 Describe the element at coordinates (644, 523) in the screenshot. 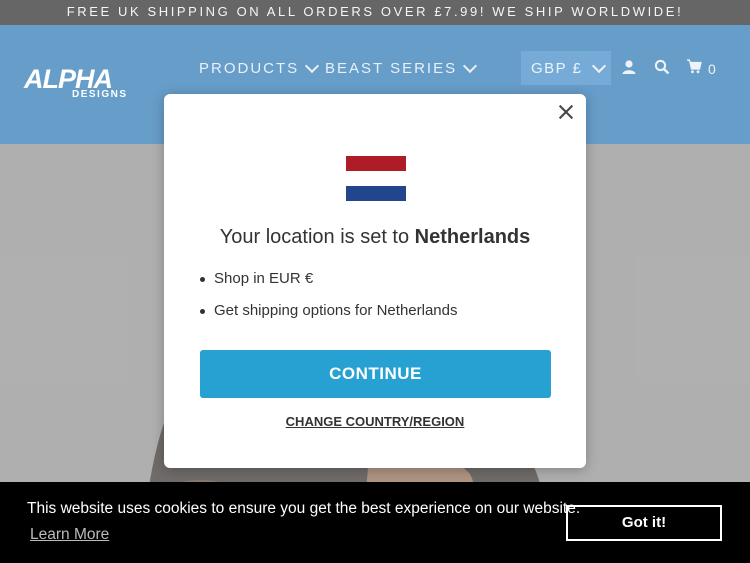

I see `got-it-button: Got it!` at that location.